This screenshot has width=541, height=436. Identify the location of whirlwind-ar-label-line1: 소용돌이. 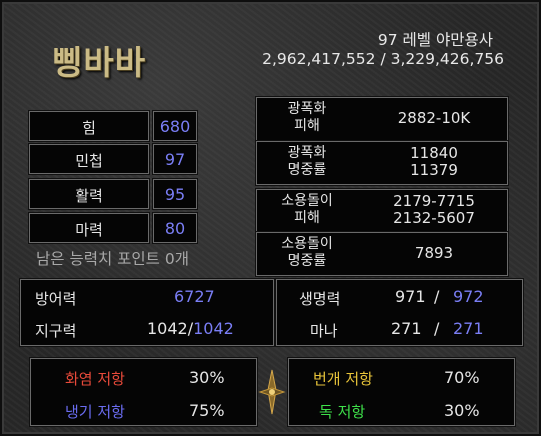
(307, 244).